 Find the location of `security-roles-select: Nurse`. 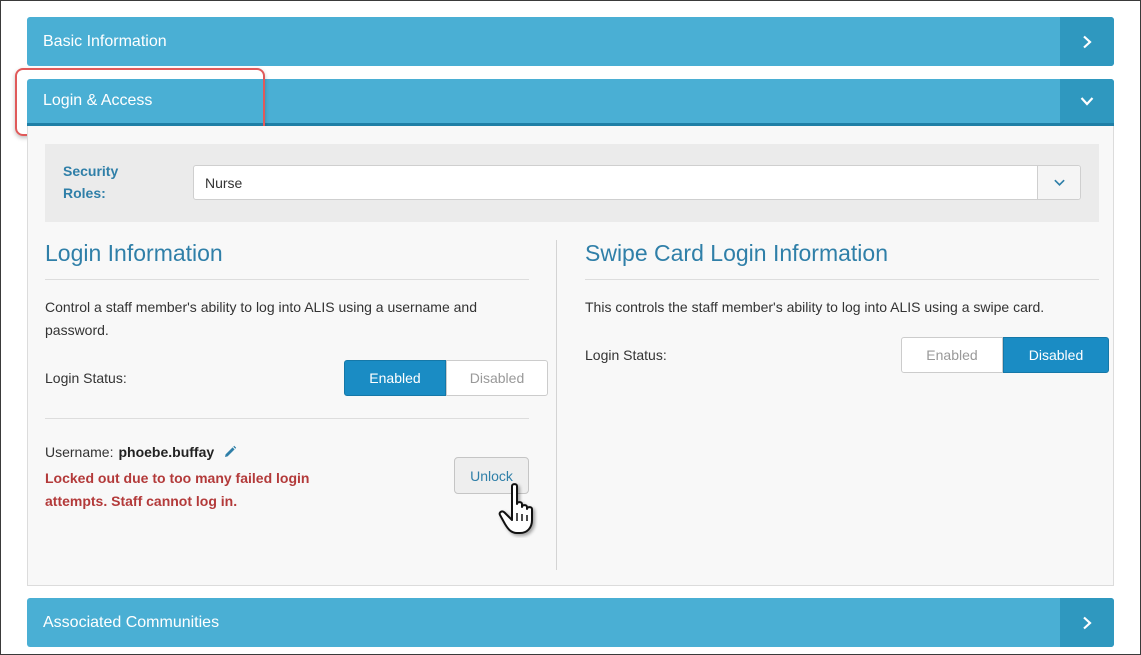

security-roles-select: Nurse is located at coordinates (637, 182).